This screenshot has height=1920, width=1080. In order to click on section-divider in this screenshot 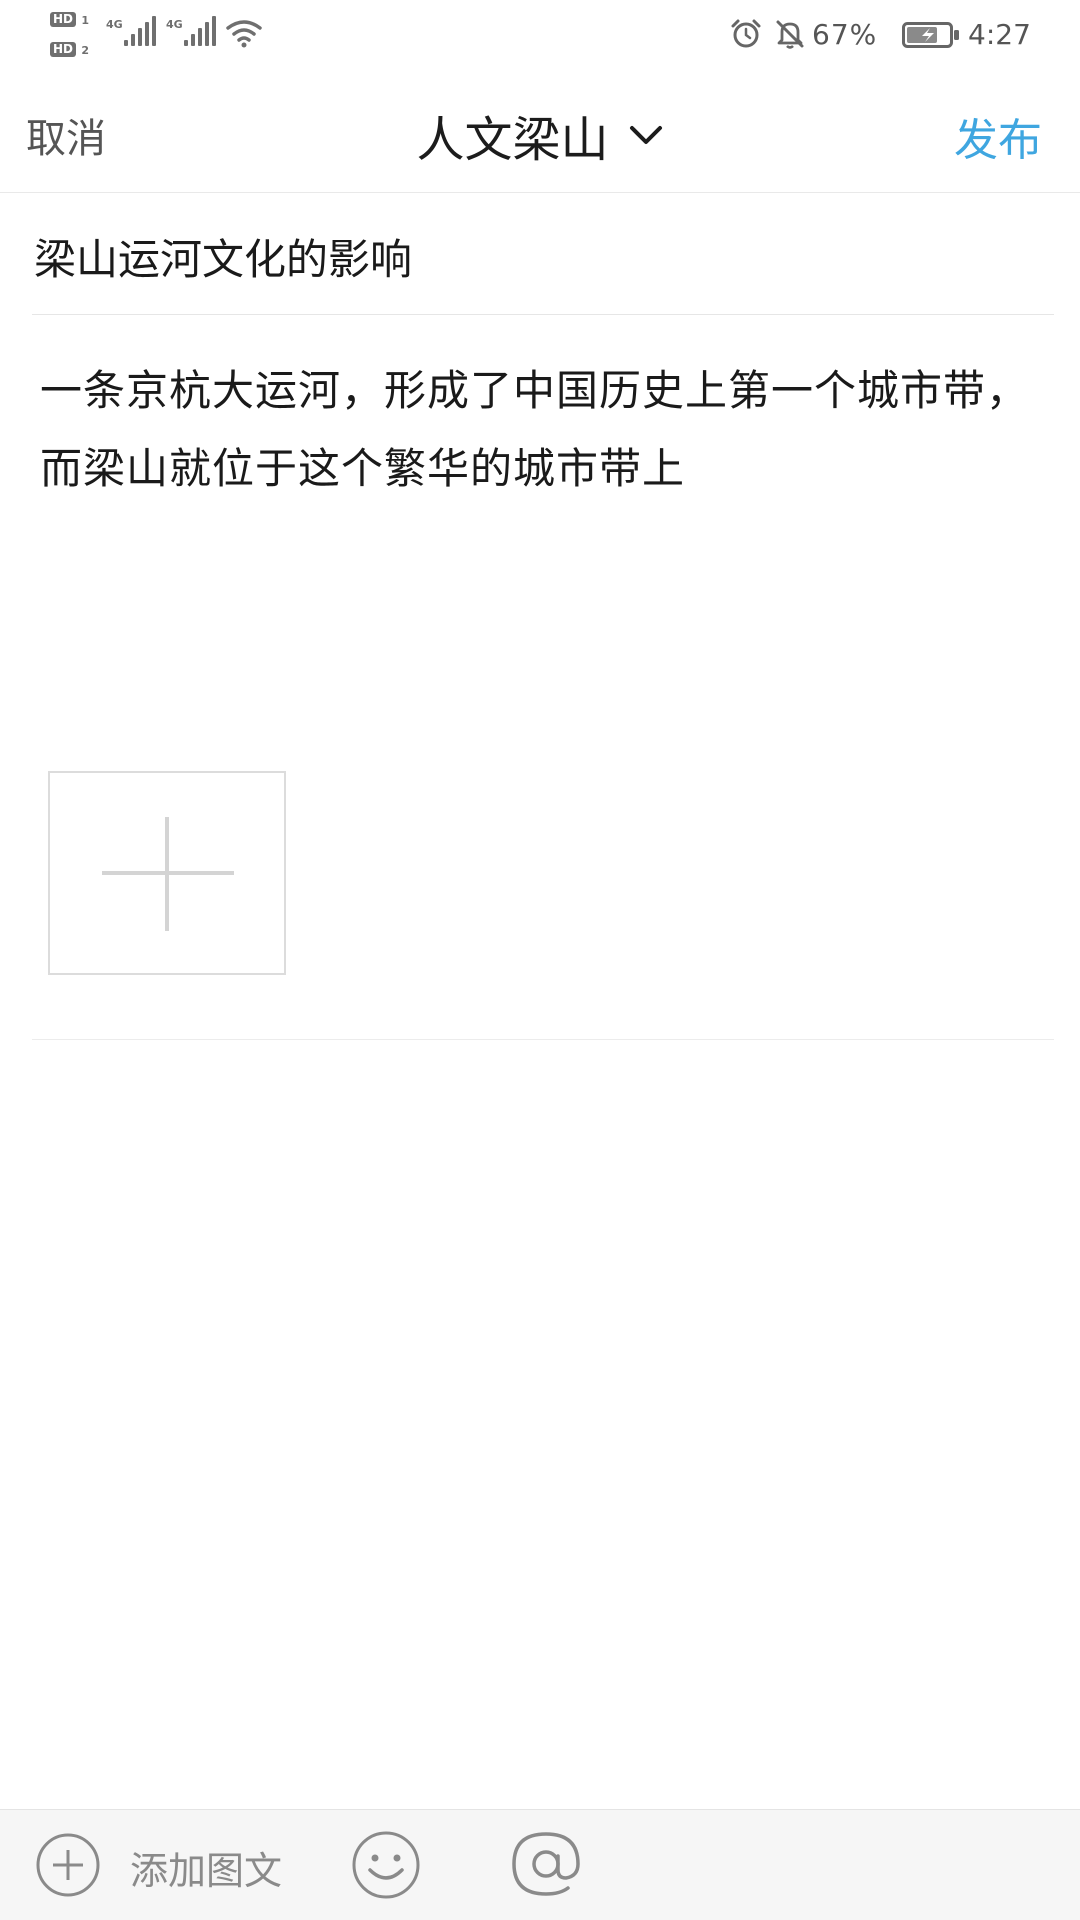, I will do `click(543, 1039)`.